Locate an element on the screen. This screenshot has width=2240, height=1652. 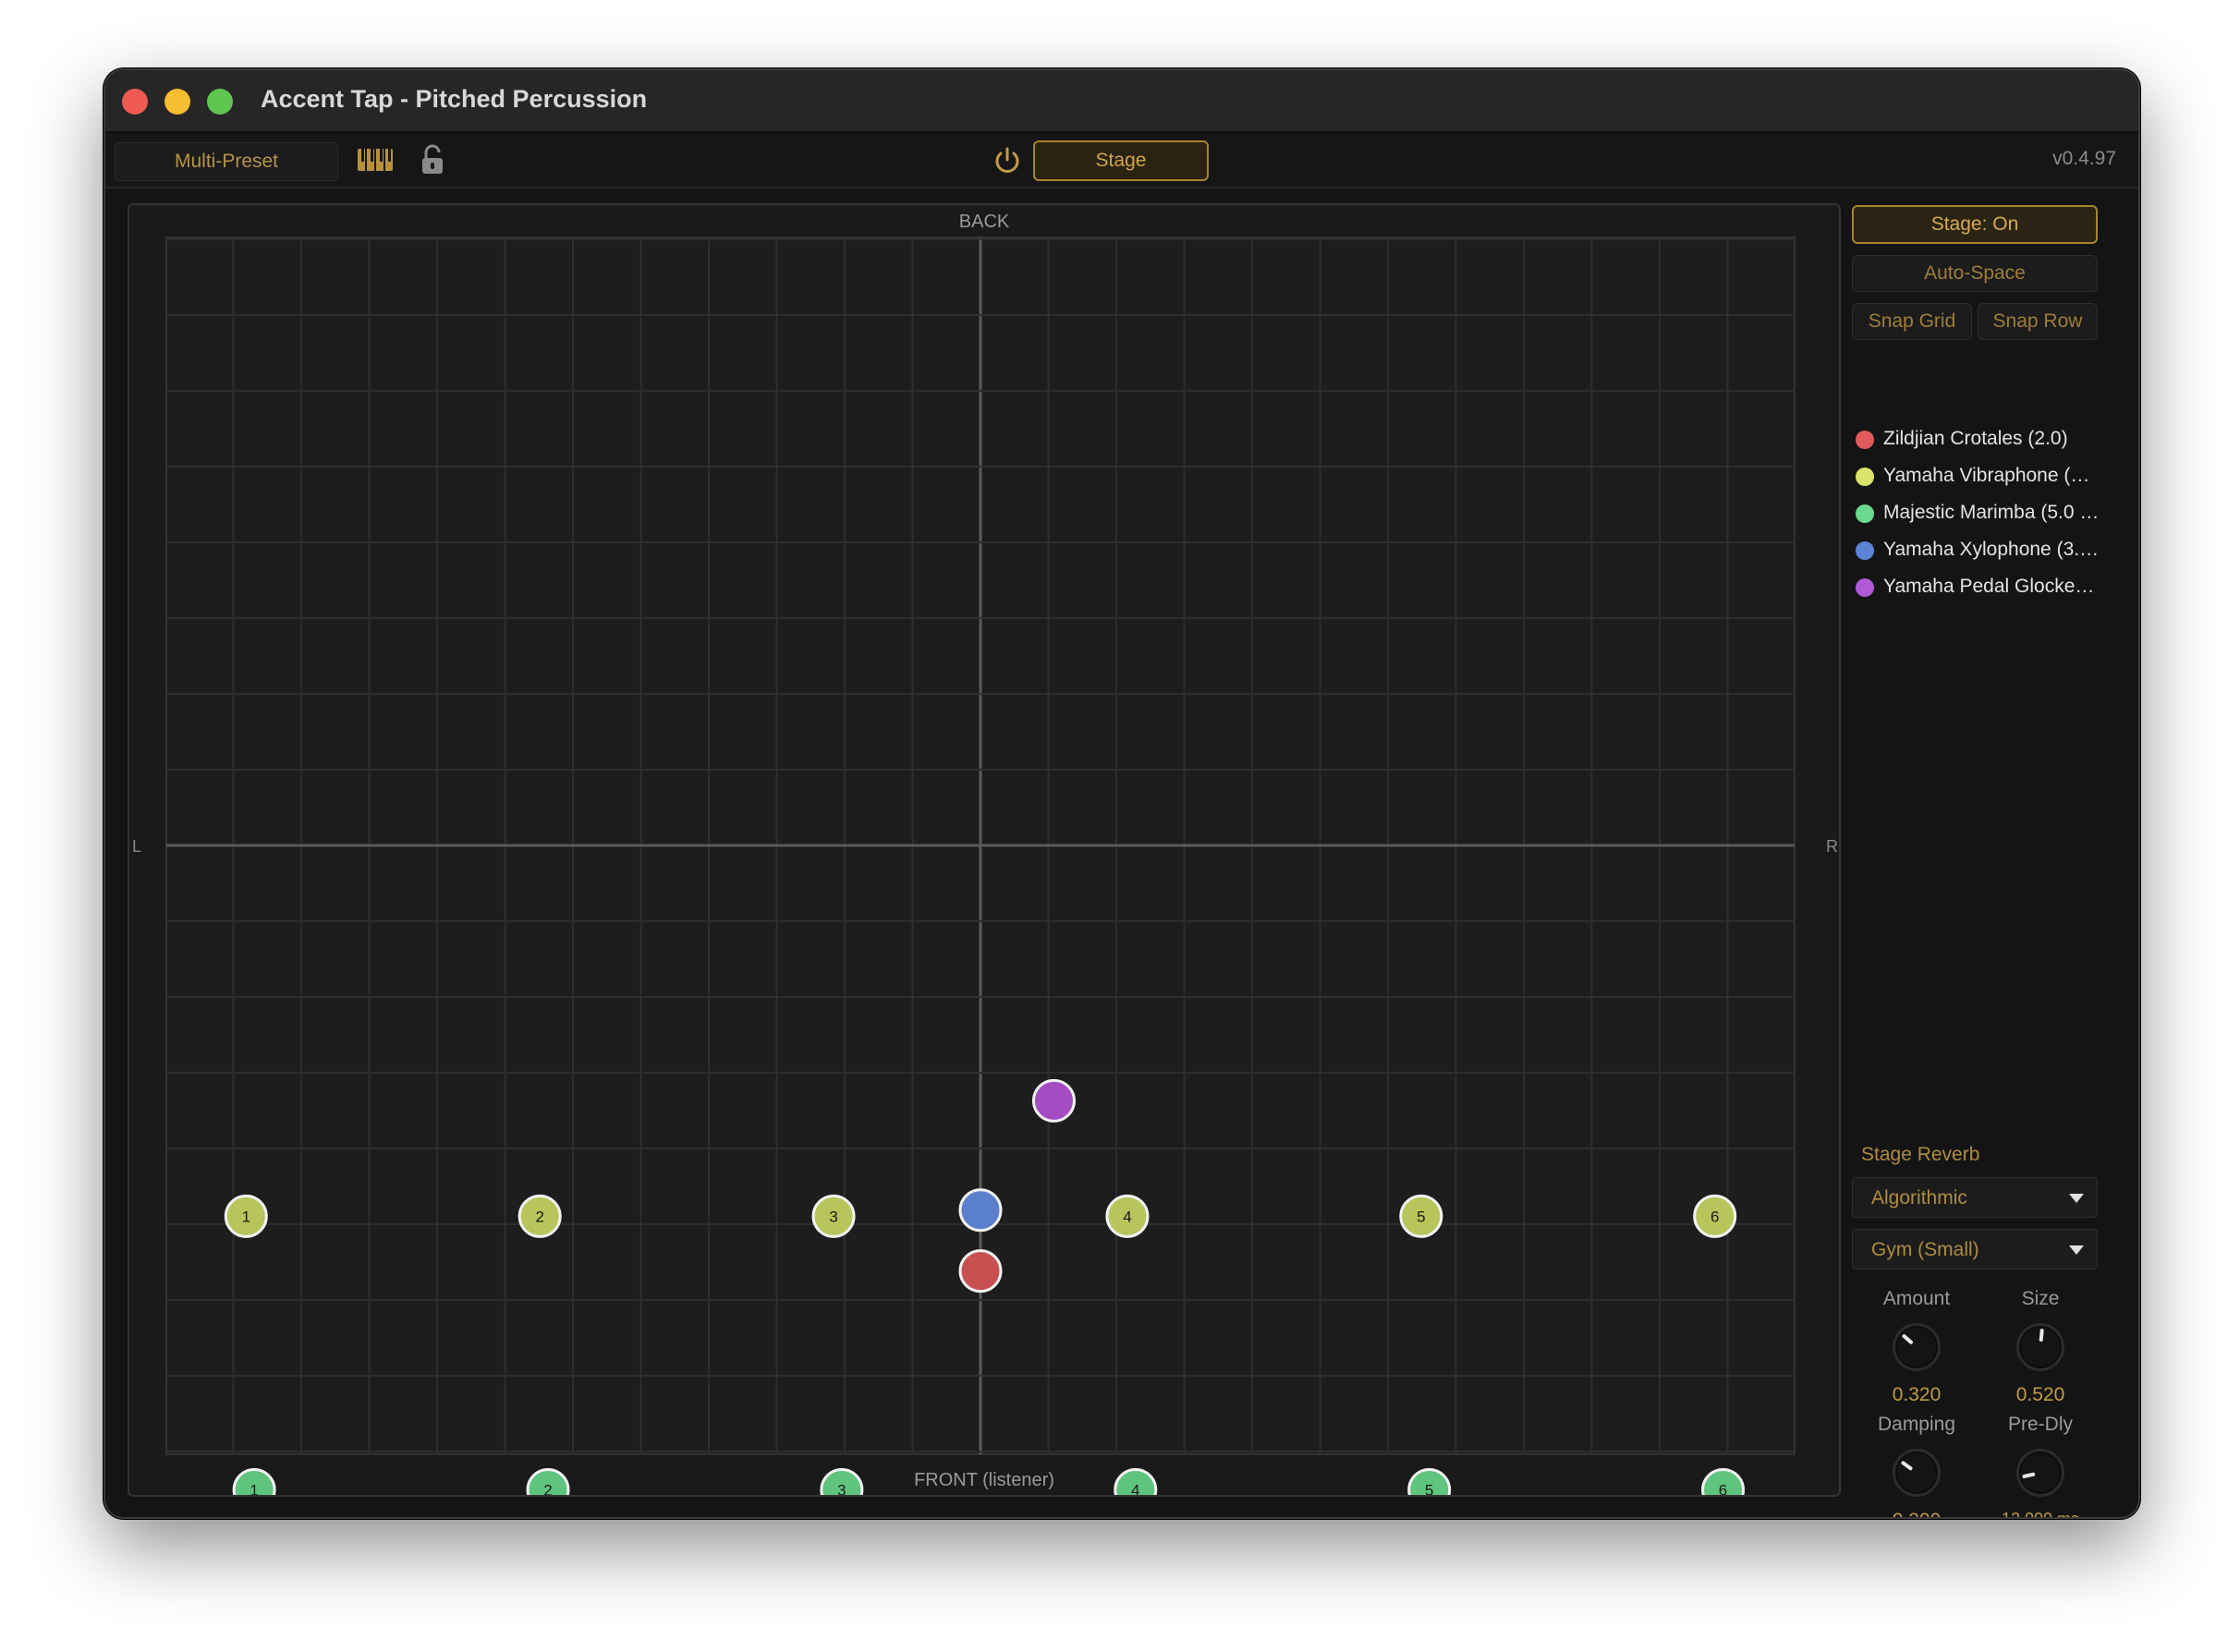
amount-knob-group: Amount 0.320 is located at coordinates (1916, 1347).